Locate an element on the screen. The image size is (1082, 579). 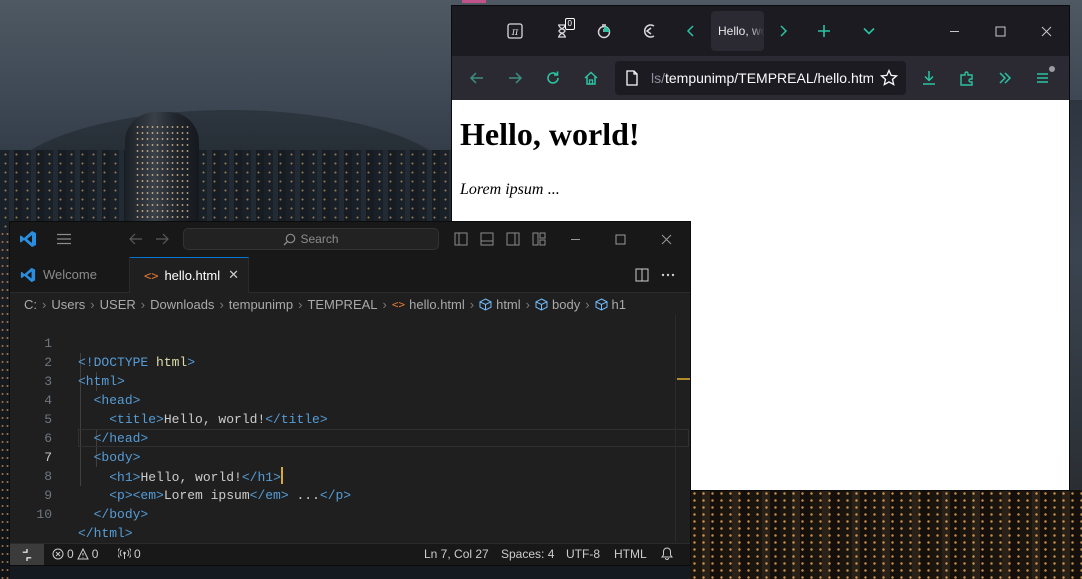
pi-icon: π is located at coordinates (515, 31).